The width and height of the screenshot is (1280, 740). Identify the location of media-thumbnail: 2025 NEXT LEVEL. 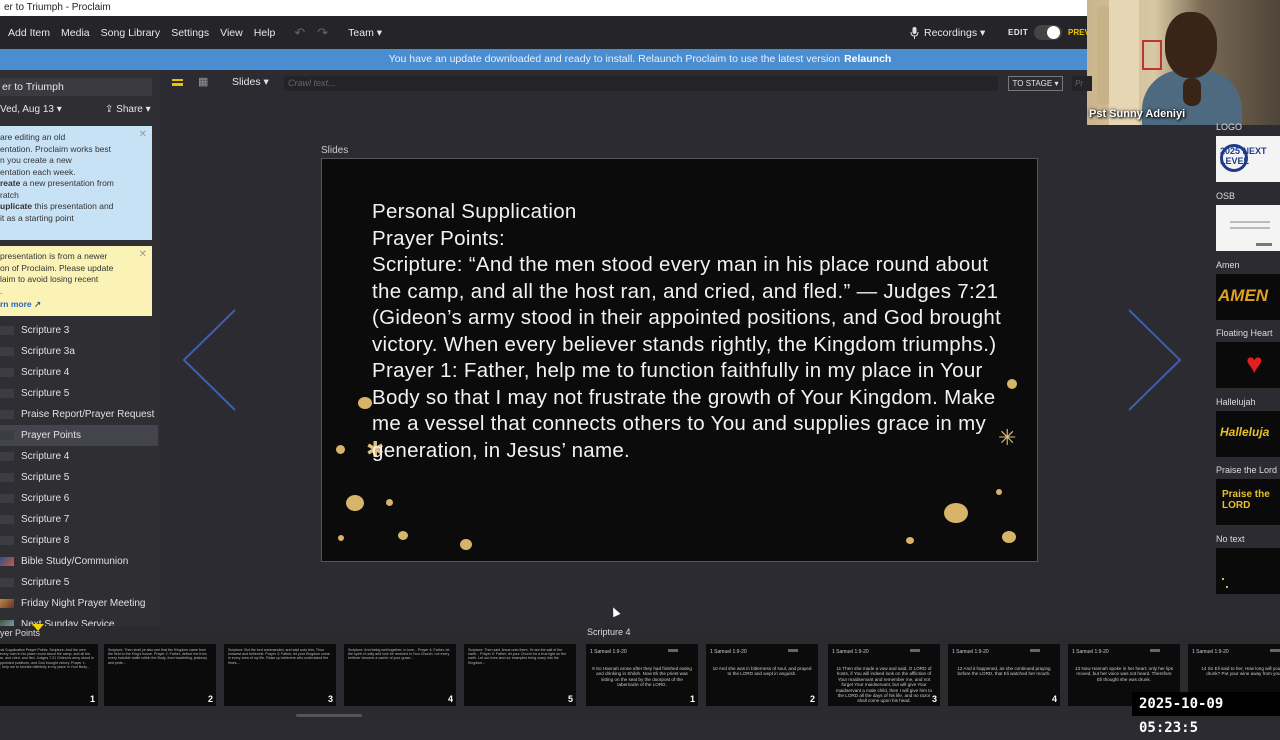
(1248, 159).